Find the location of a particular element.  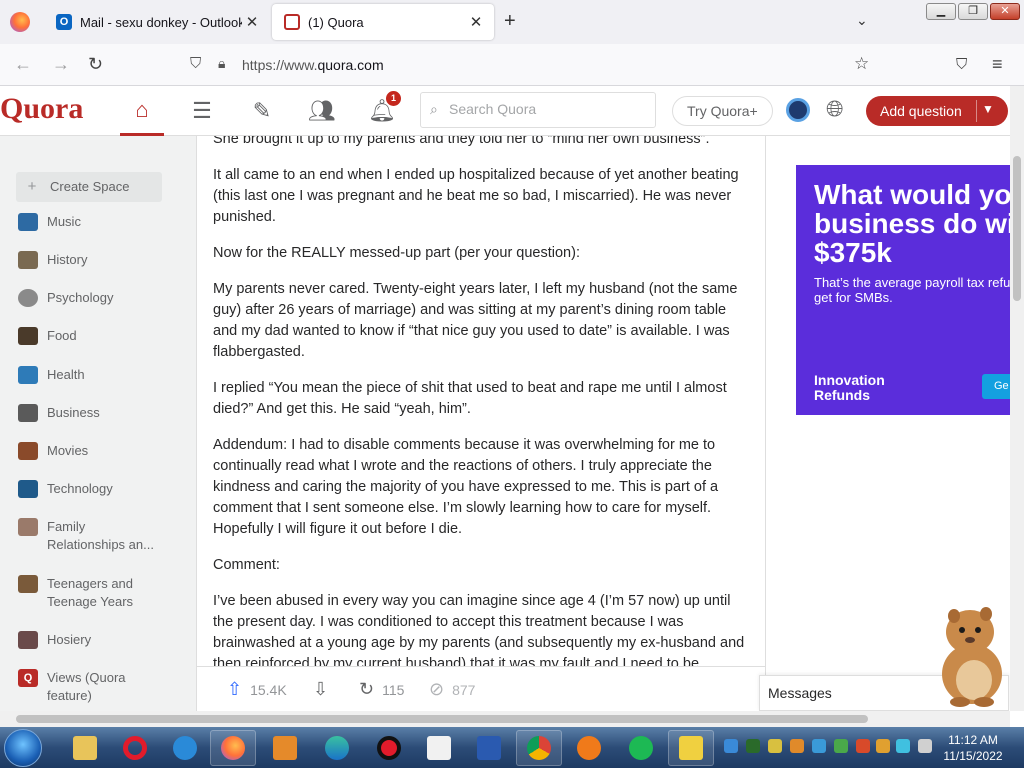

search-icon: ⌕ is located at coordinates (434, 109).